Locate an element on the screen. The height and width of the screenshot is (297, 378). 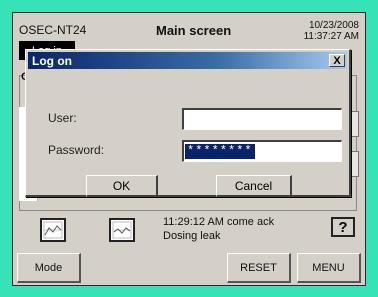
password-value: ******** is located at coordinates (220, 151).